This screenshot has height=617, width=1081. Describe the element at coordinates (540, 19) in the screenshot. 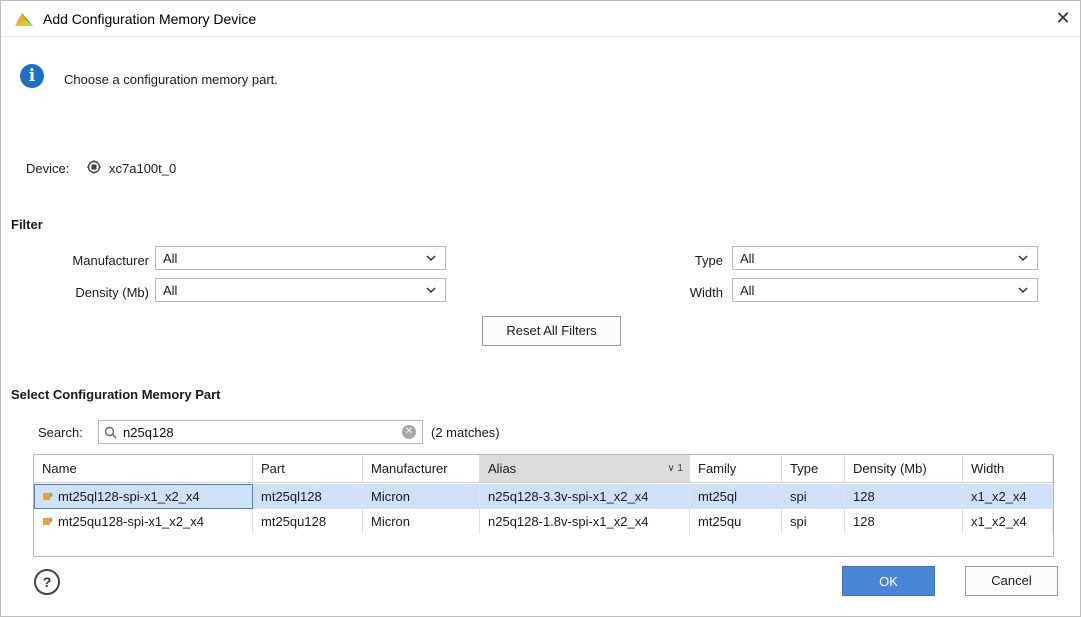

I see `title-bar: Add Configuration Memory Device ✕` at that location.